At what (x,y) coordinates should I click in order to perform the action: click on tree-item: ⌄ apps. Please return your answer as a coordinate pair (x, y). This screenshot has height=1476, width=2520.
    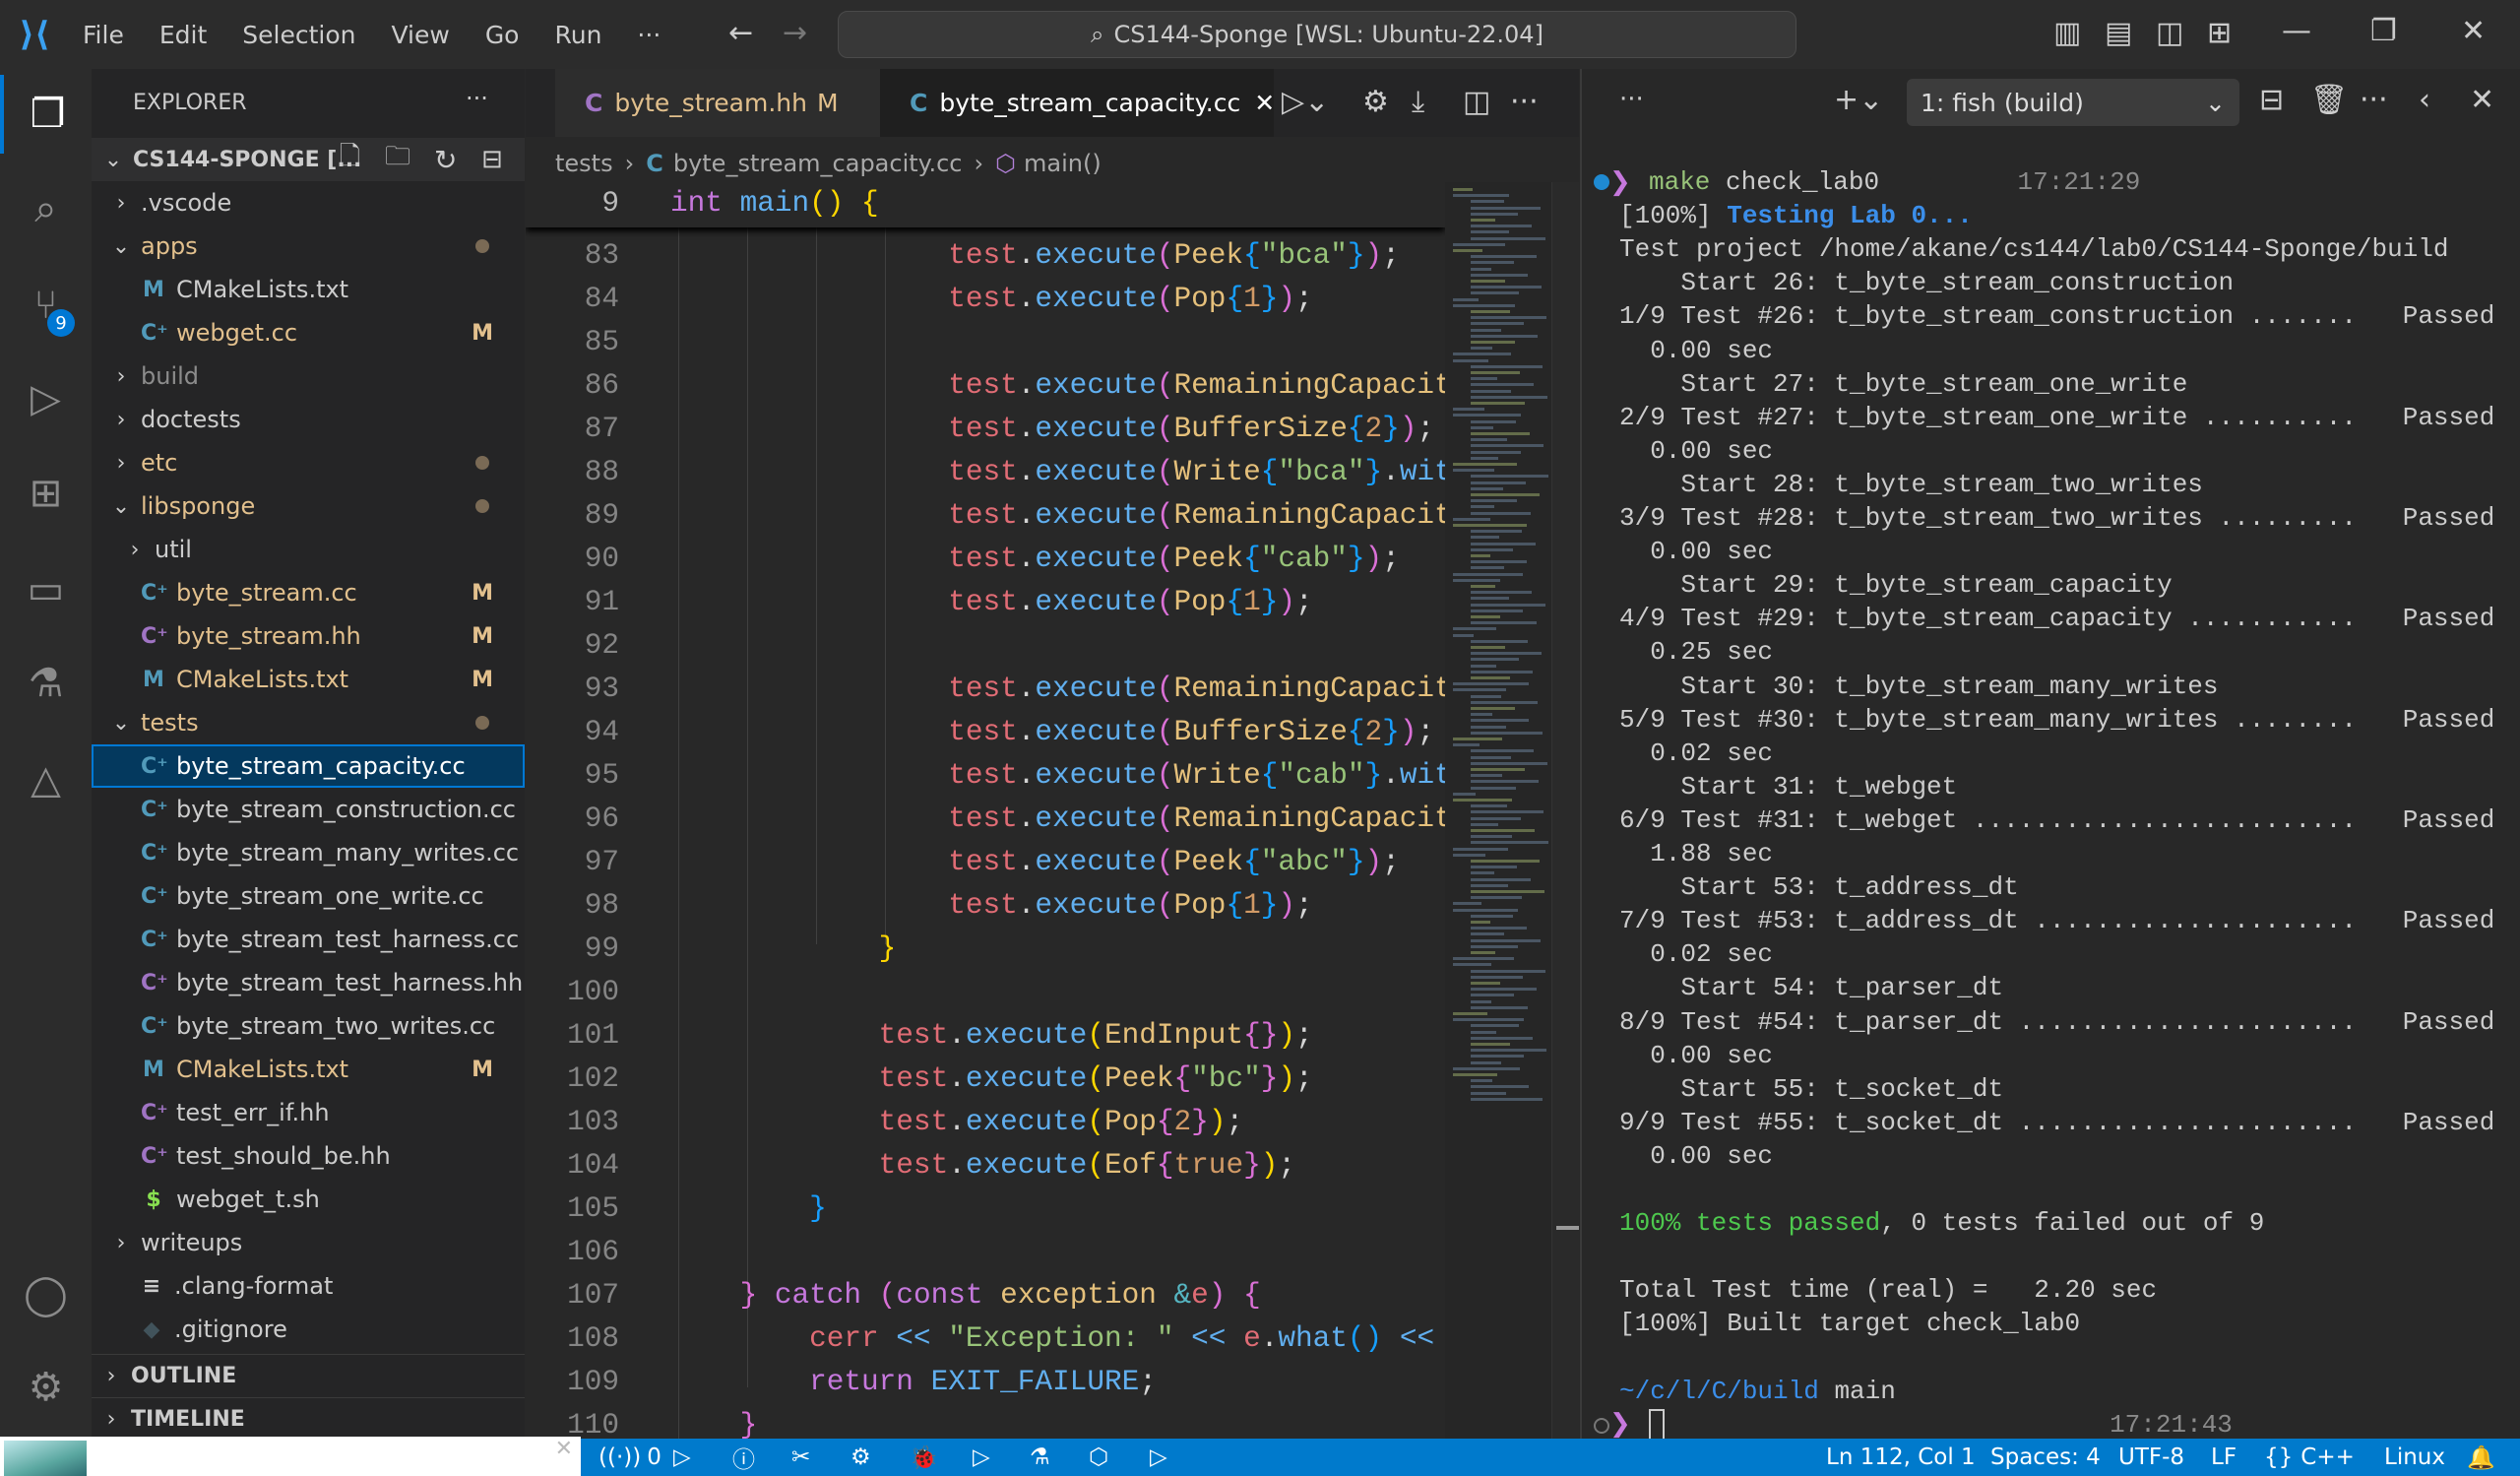
    Looking at the image, I should click on (308, 246).